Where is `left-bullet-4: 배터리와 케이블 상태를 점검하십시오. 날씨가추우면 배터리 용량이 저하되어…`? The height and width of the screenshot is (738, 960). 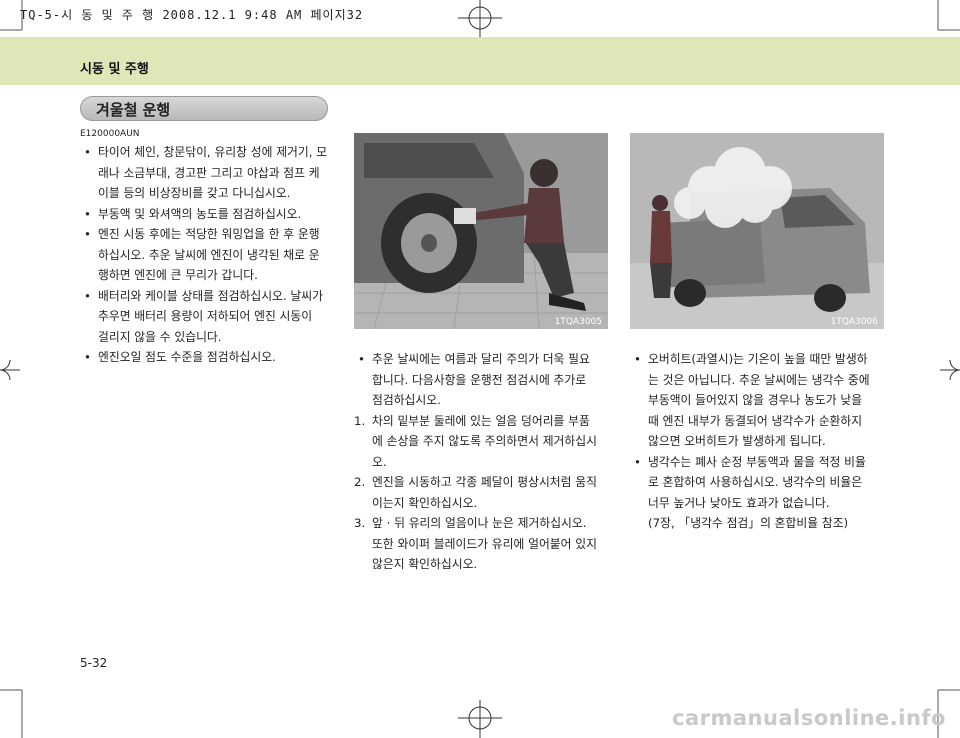 left-bullet-4: 배터리와 케이블 상태를 점검하십시오. 날씨가추우면 배터리 용량이 저하되어… is located at coordinates (211, 317).